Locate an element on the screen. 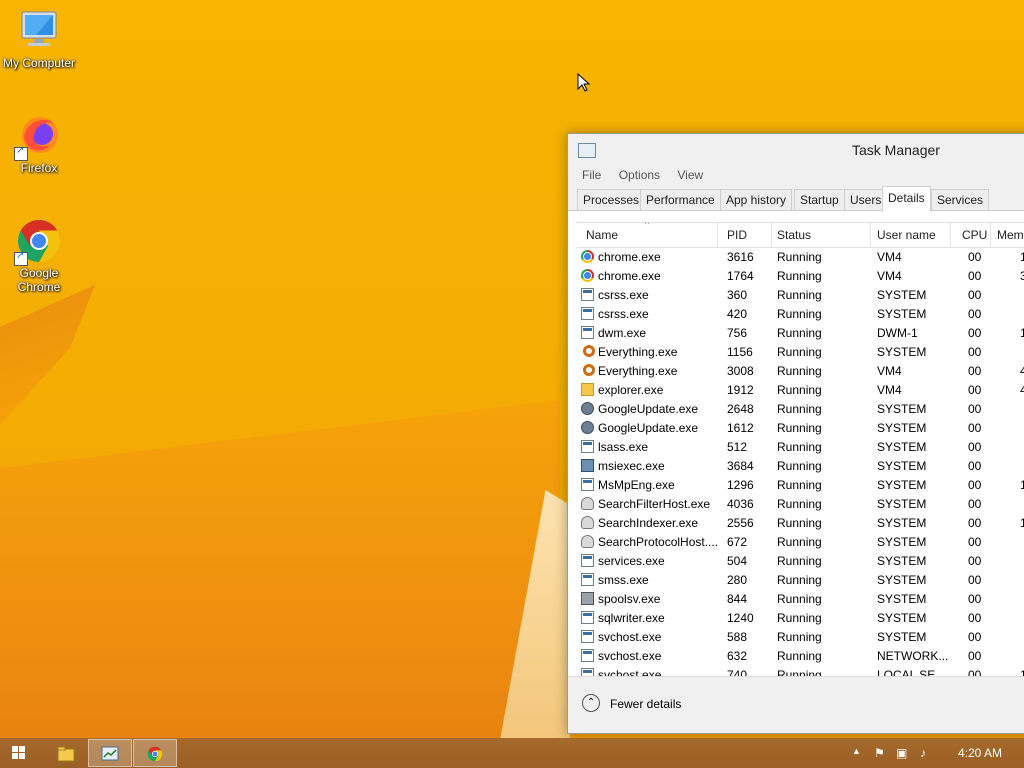 The height and width of the screenshot is (768, 1024). table-row: lsass.exe 512 Running SYSTEM 00 is located at coordinates (800, 447).